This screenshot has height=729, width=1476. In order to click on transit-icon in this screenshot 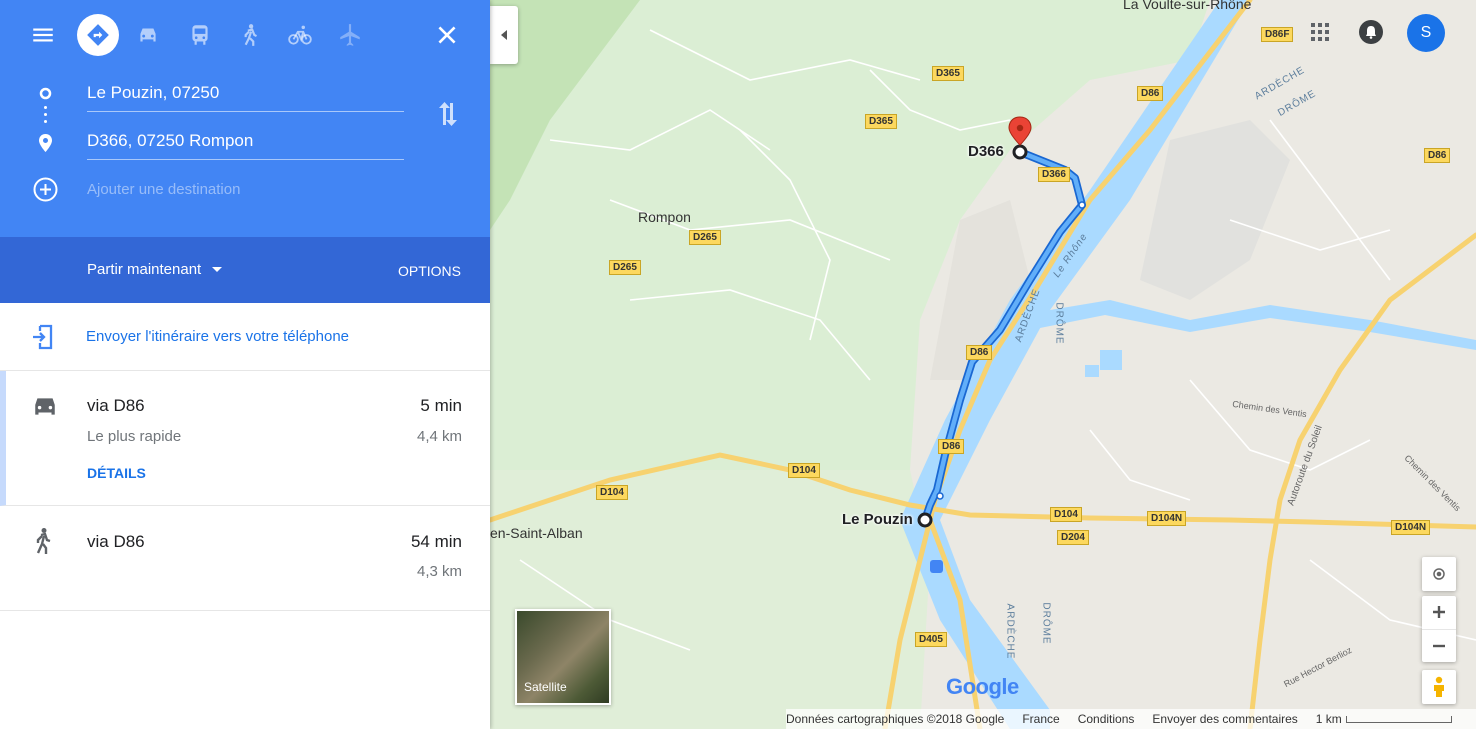, I will do `click(200, 35)`.